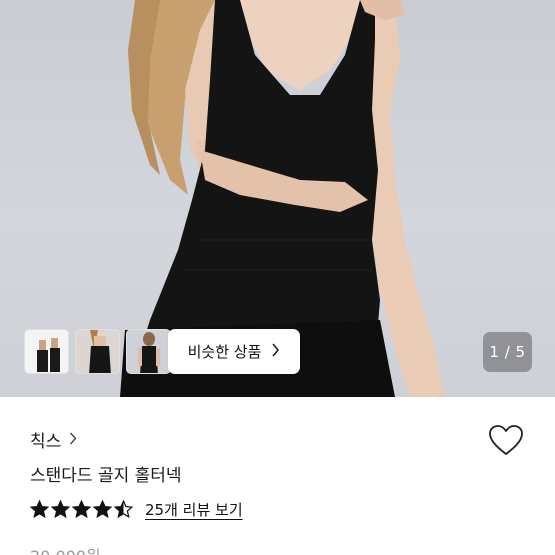 This screenshot has width=555, height=555. I want to click on thumbnail-2-image, so click(97, 351).